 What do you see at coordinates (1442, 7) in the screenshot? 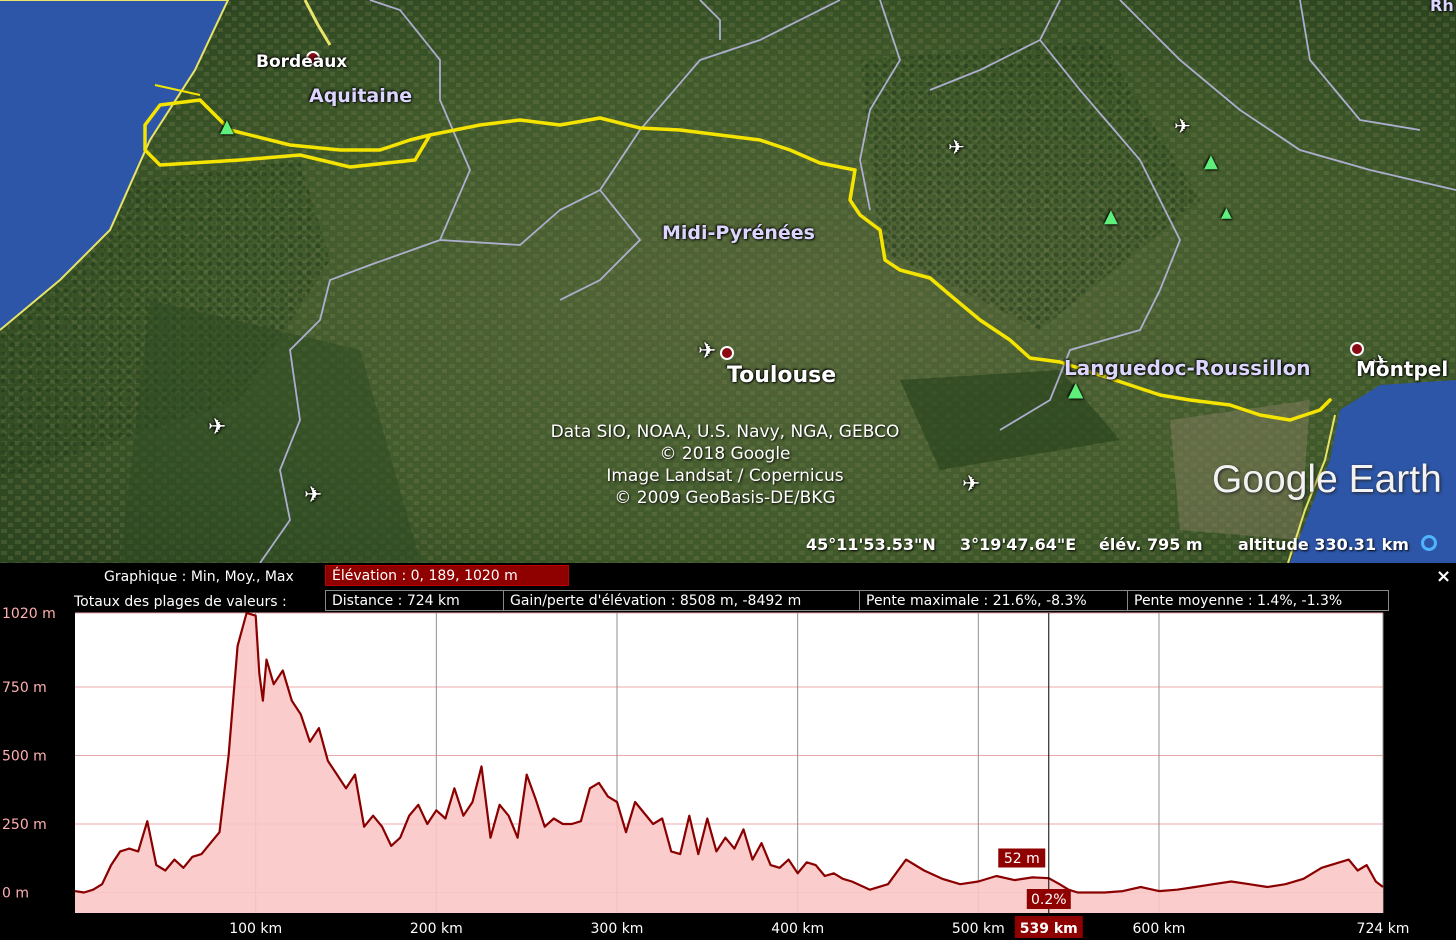
I see `label-corner: Rh` at bounding box center [1442, 7].